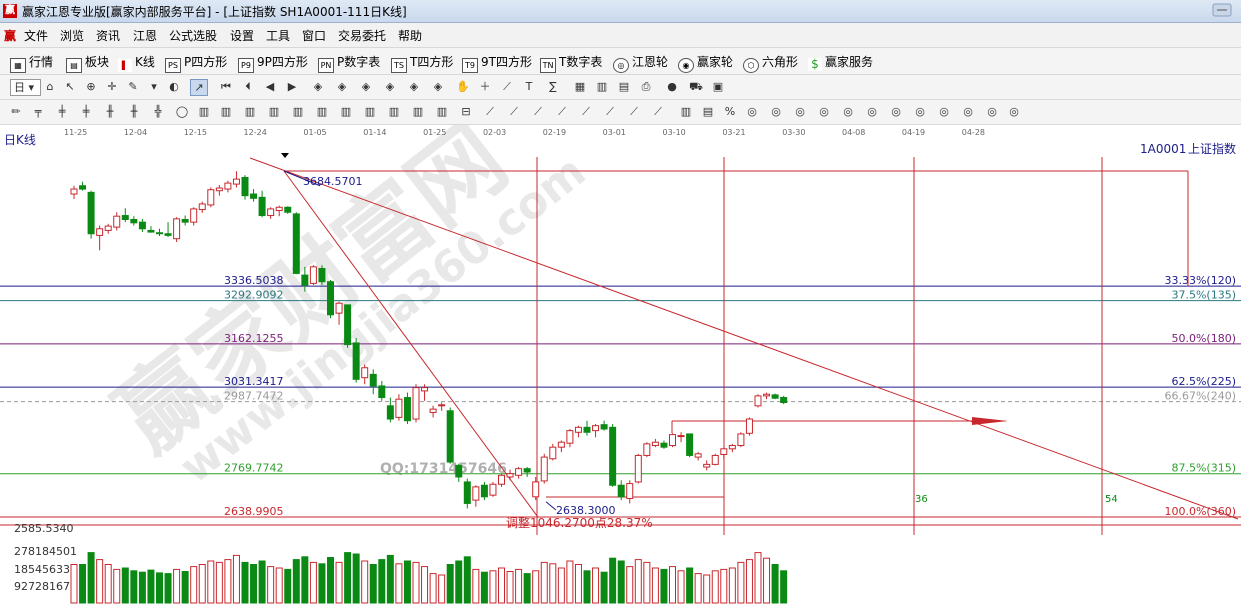 This screenshot has width=1241, height=605. What do you see at coordinates (204, 111) in the screenshot?
I see `bars-icon: ▥` at bounding box center [204, 111].